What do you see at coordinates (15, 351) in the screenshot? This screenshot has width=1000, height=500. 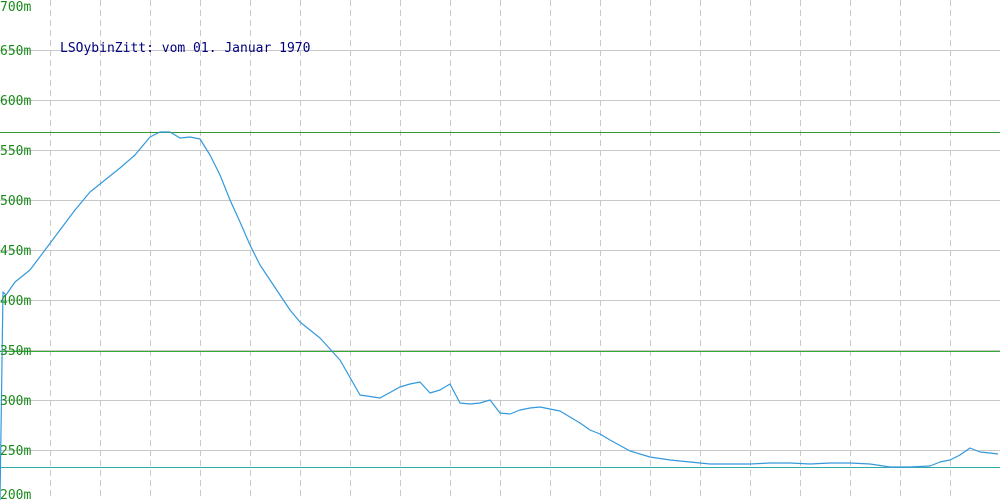 I see `y-tick-label-3: 350m` at bounding box center [15, 351].